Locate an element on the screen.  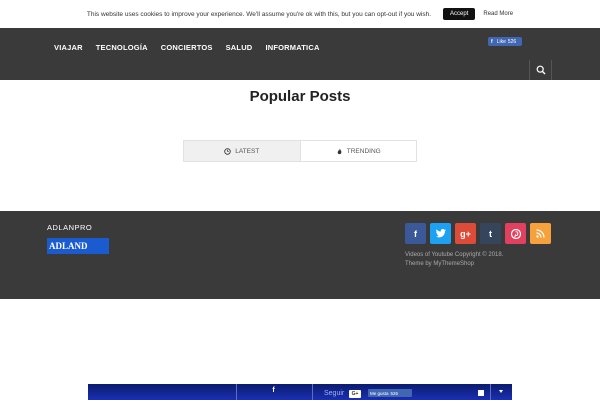
facebook-like-label: Like is located at coordinates (501, 41).